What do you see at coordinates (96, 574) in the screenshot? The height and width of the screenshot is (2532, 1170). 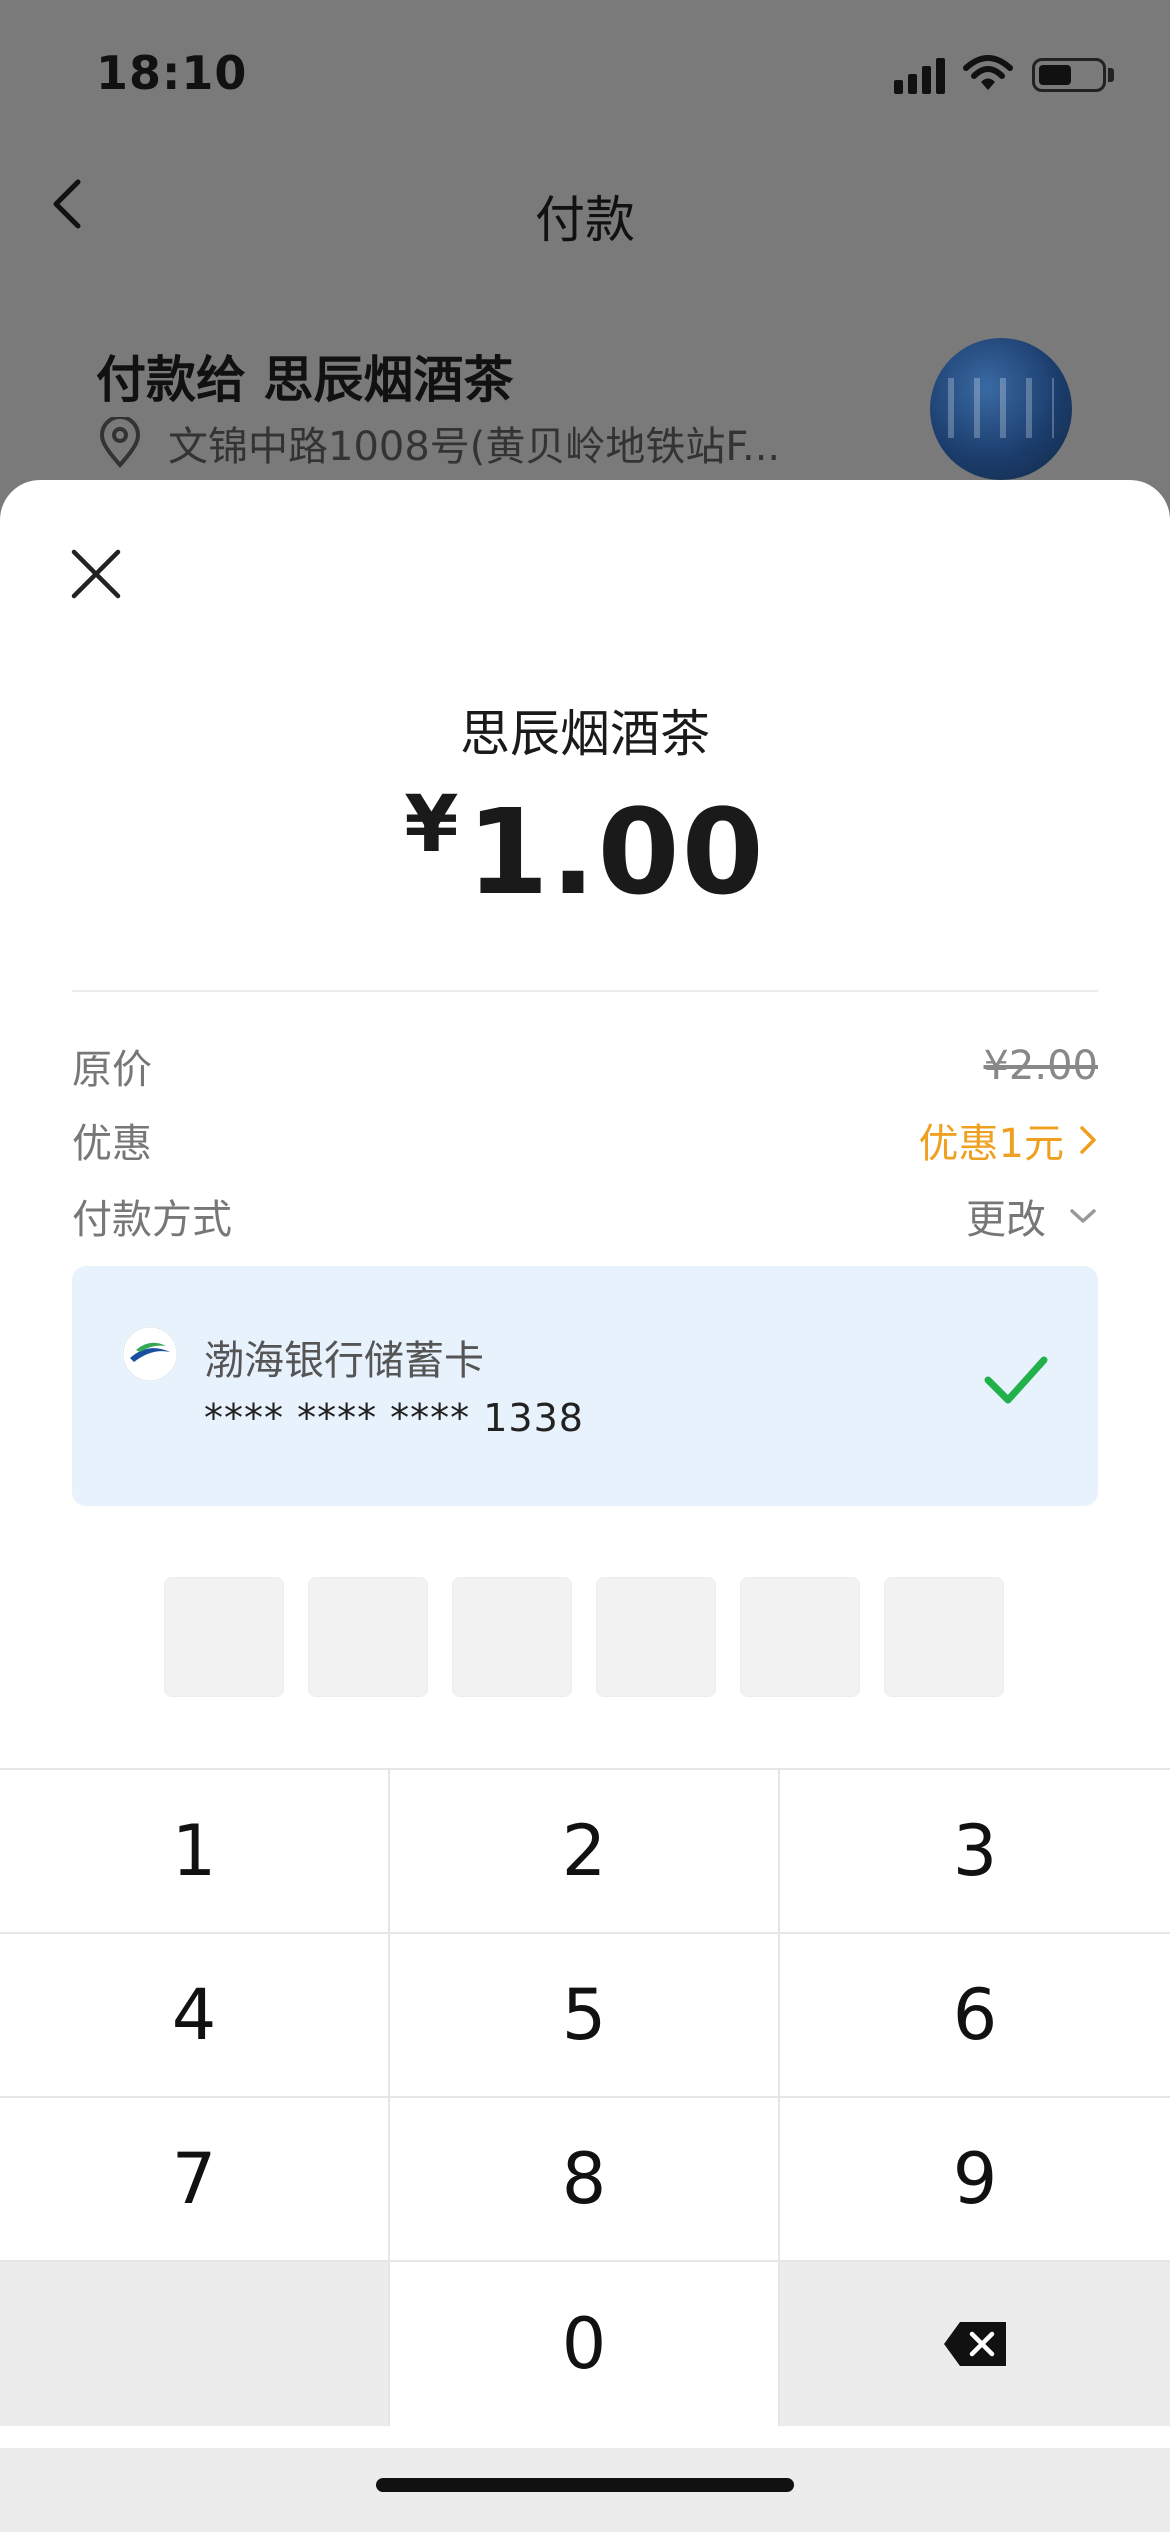 I see `close-icon` at bounding box center [96, 574].